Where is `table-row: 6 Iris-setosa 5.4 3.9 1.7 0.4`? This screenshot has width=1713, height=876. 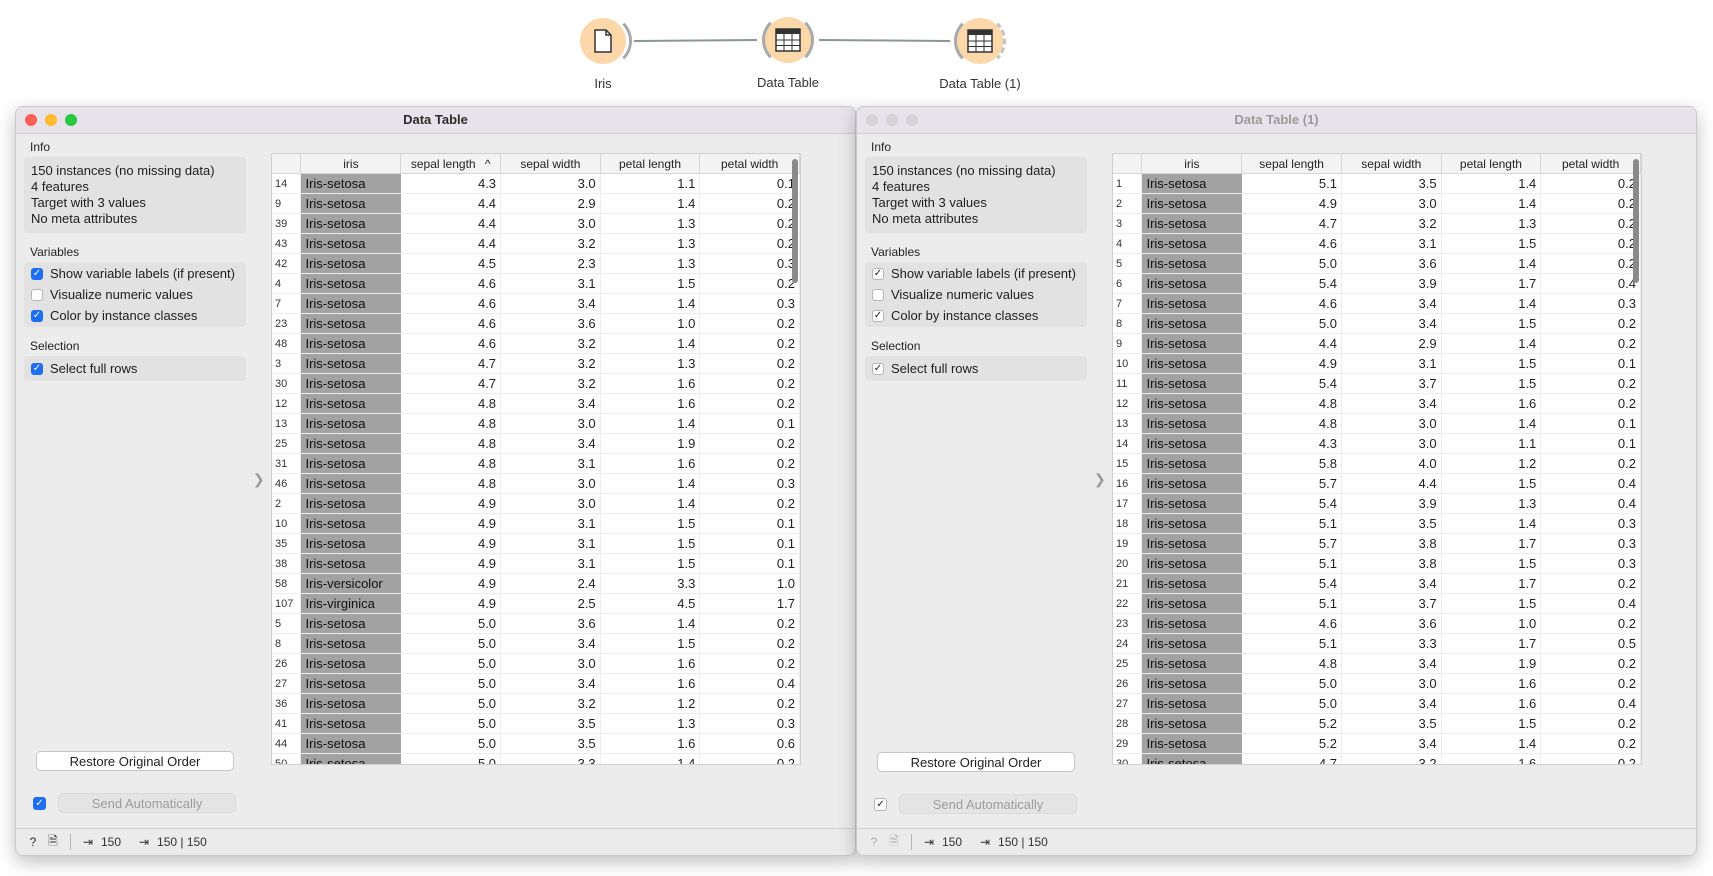
table-row: 6 Iris-setosa 5.4 3.9 1.7 0.4 is located at coordinates (1377, 283).